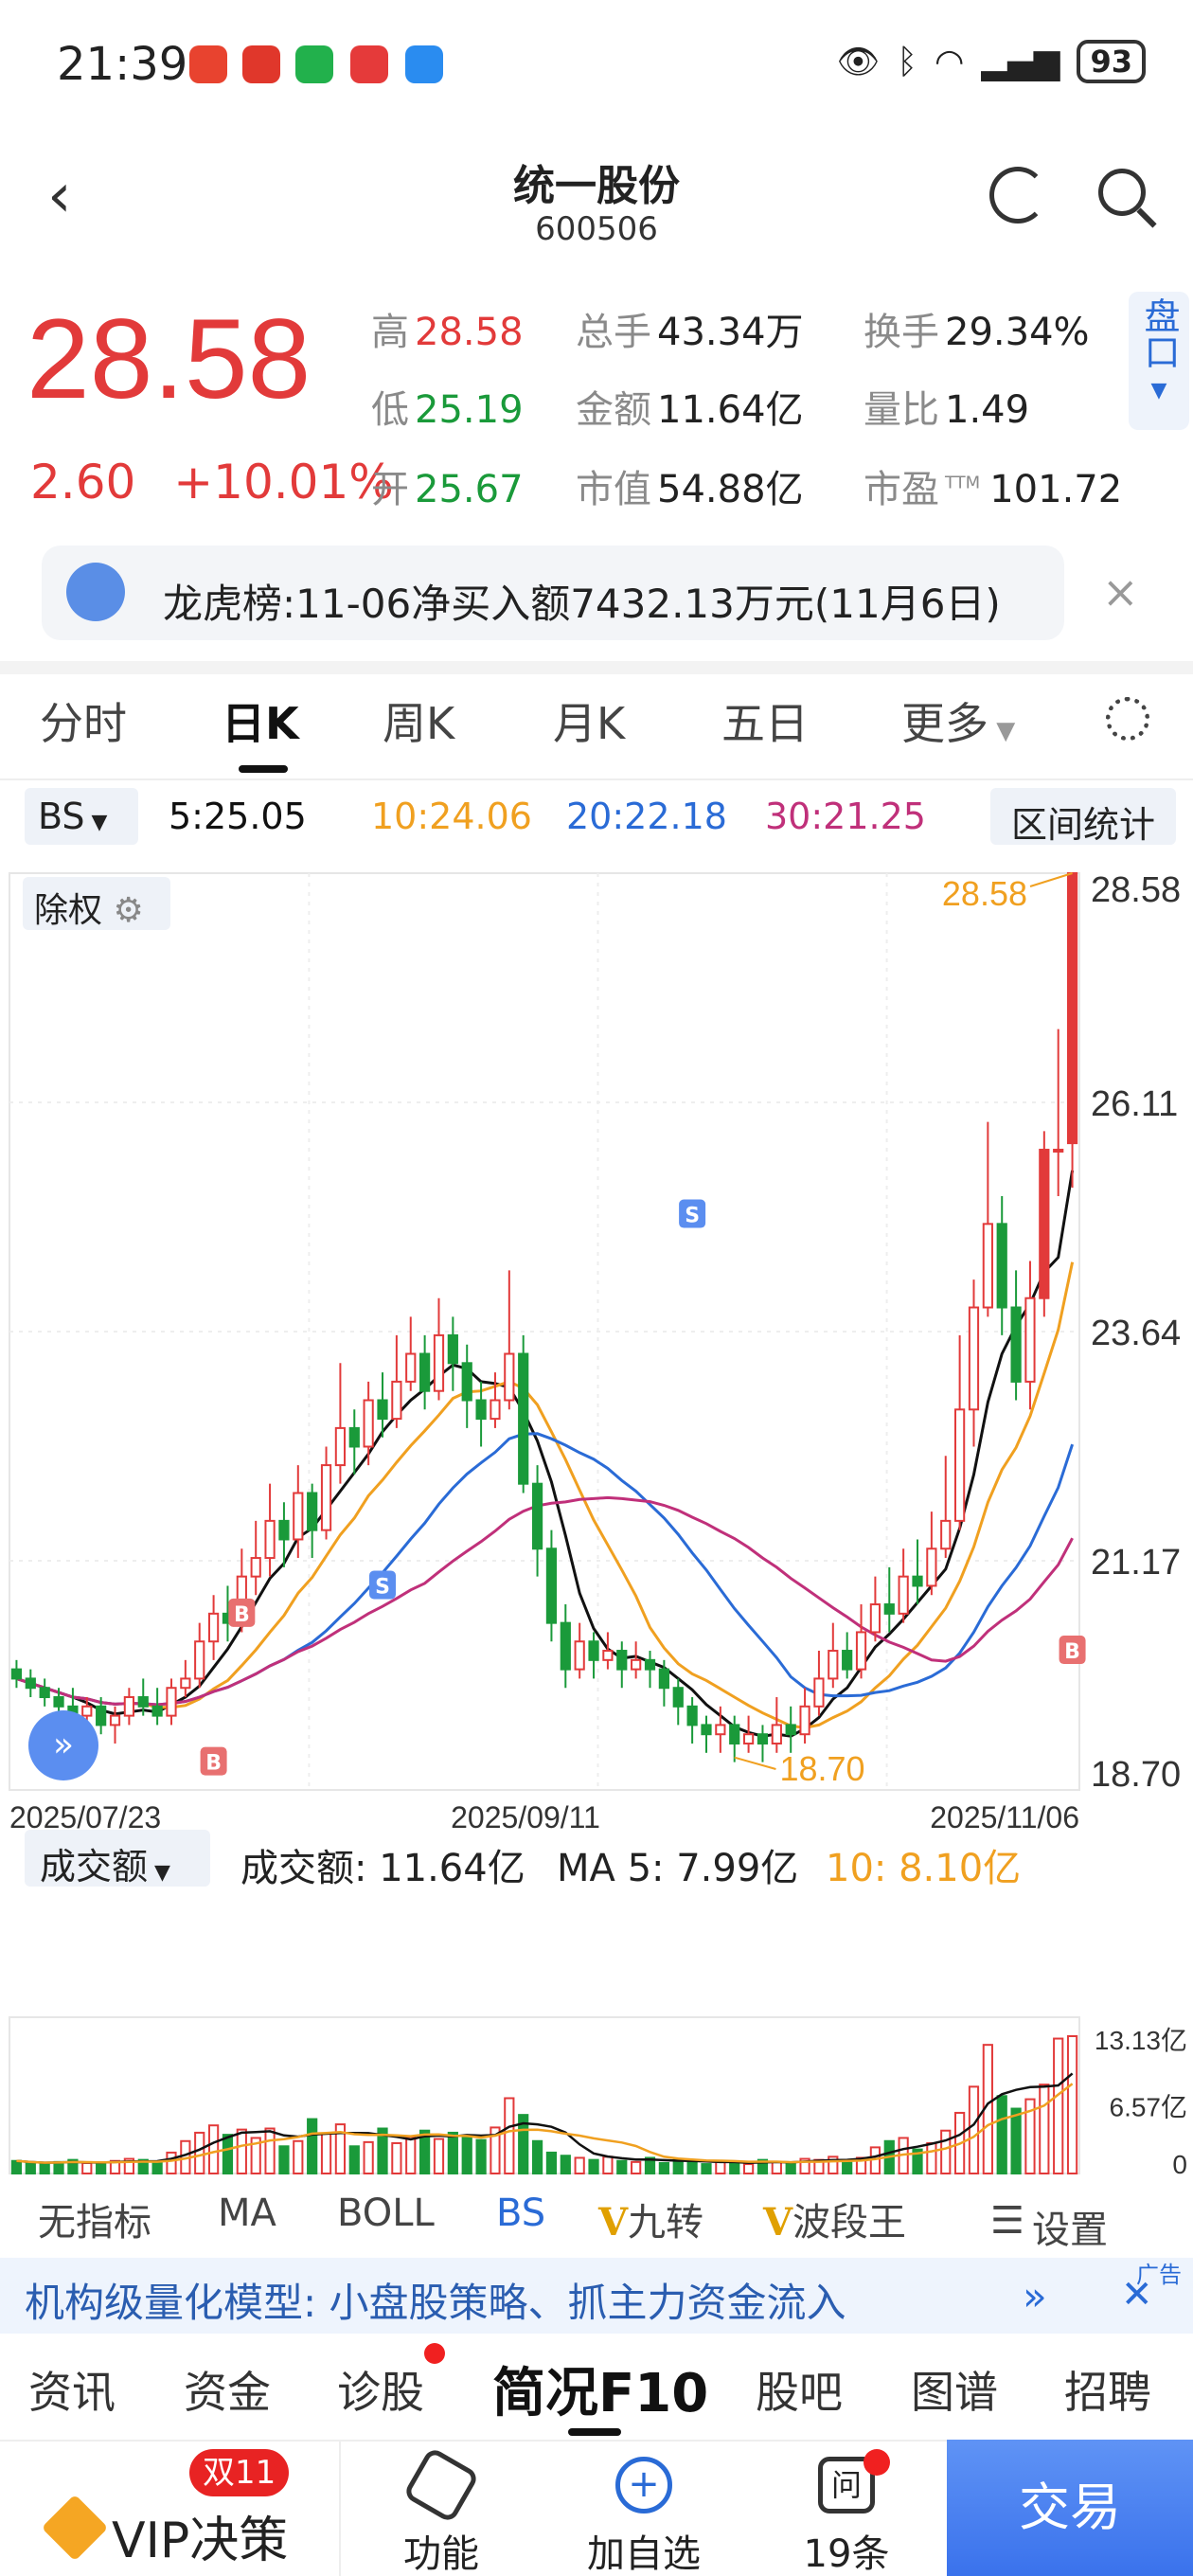 The width and height of the screenshot is (1193, 2576). I want to click on app-notification-icon, so click(208, 64).